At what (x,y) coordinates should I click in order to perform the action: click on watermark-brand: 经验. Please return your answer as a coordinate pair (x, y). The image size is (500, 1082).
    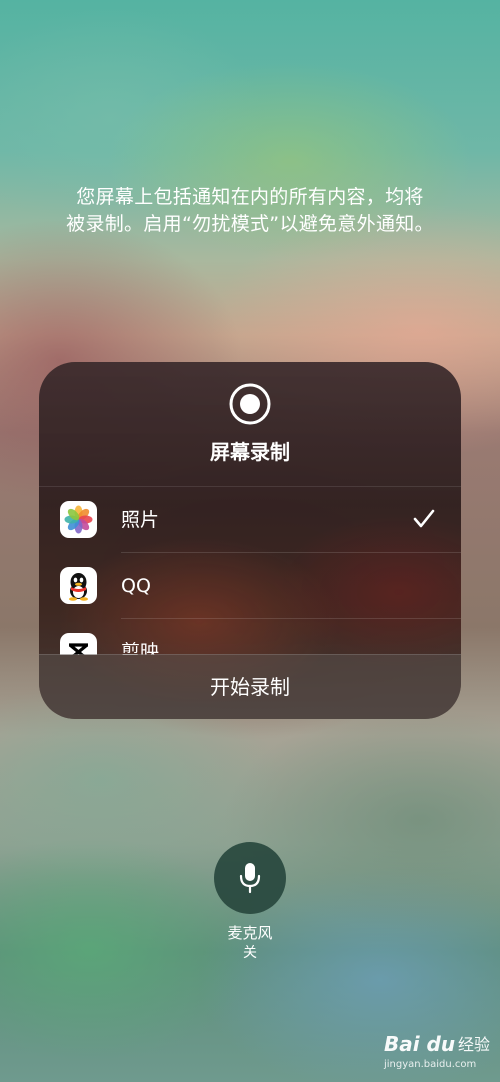
    Looking at the image, I should click on (474, 1044).